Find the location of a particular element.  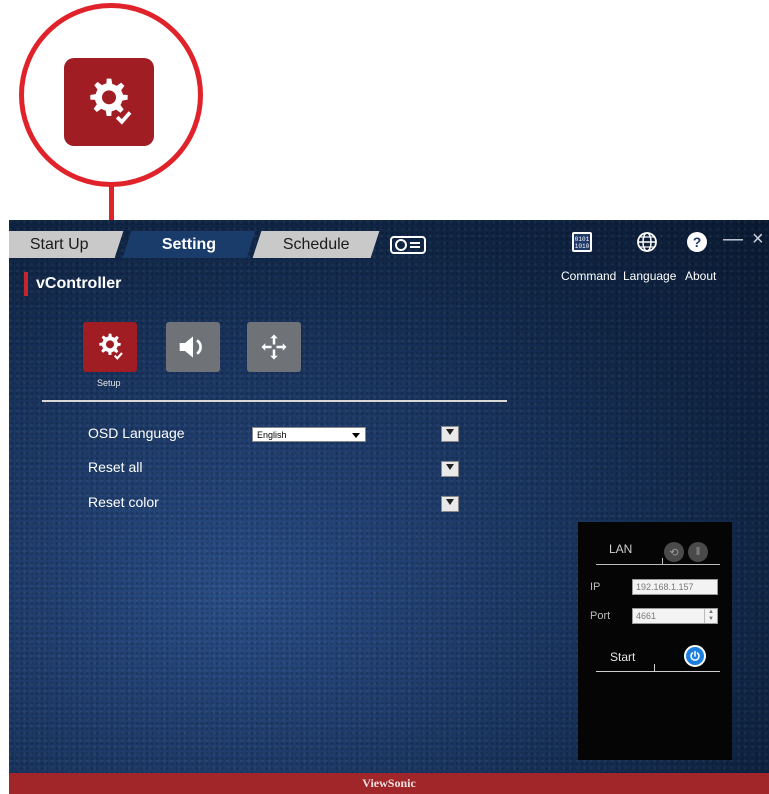

command-button: 0101 1010 is located at coordinates (582, 242).